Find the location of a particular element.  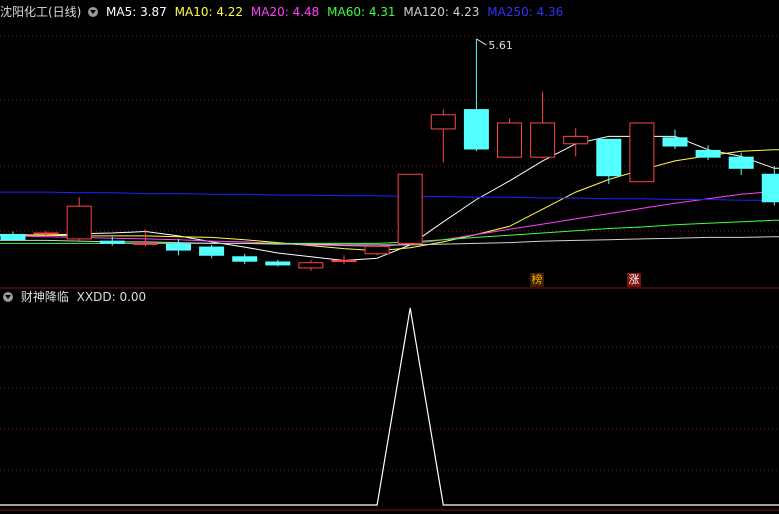

ma-label: MA20: 4.48 is located at coordinates (285, 12).